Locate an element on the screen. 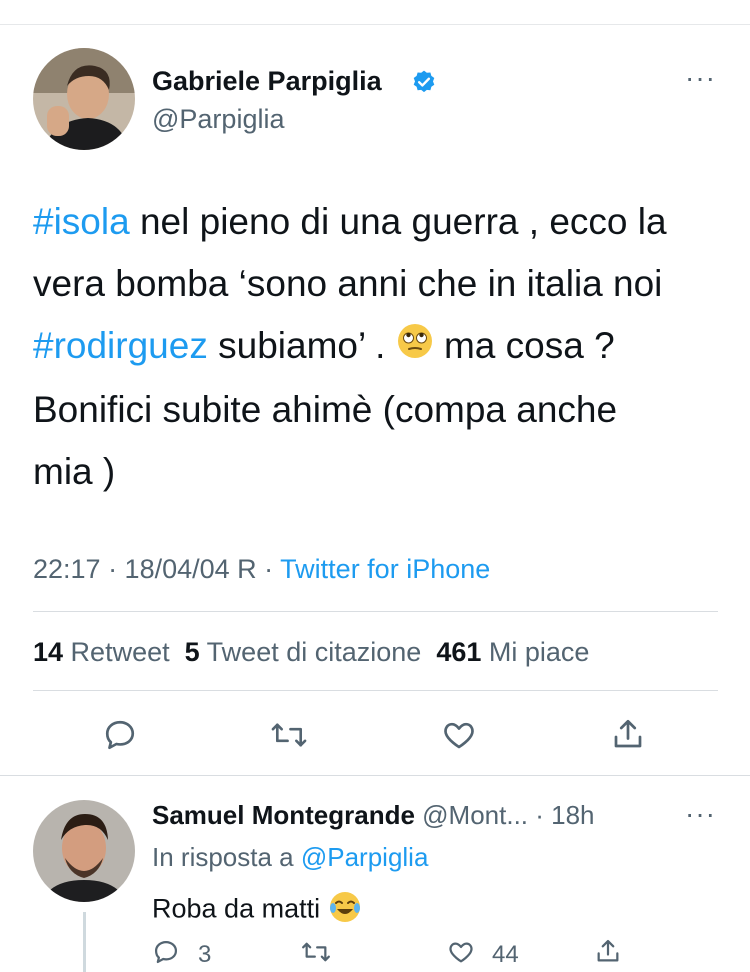 This screenshot has height=972, width=750. avatar-photo is located at coordinates (84, 99).